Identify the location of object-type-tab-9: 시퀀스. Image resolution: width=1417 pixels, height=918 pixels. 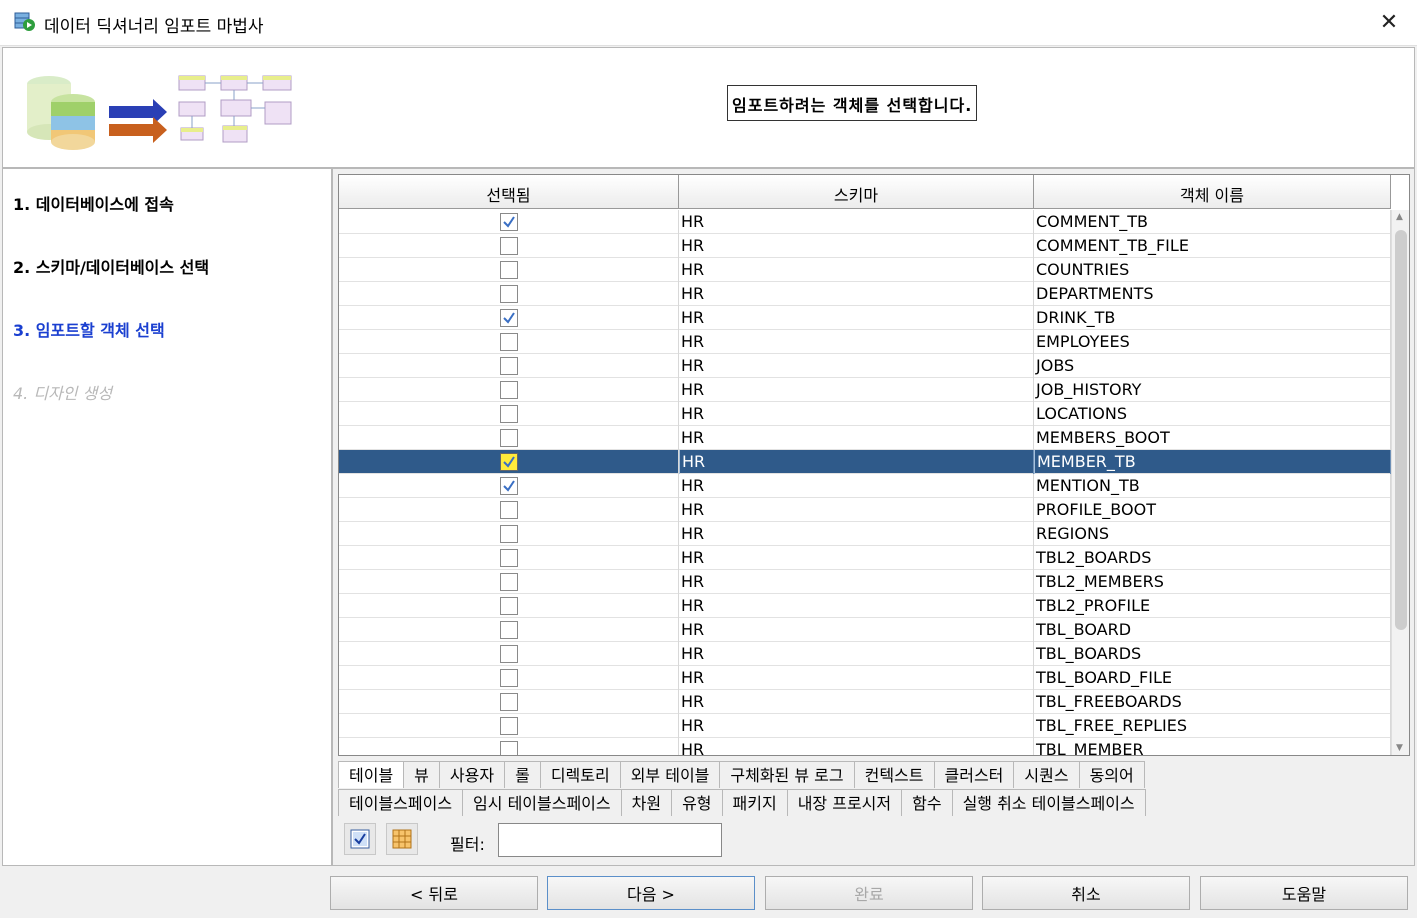
(1046, 774).